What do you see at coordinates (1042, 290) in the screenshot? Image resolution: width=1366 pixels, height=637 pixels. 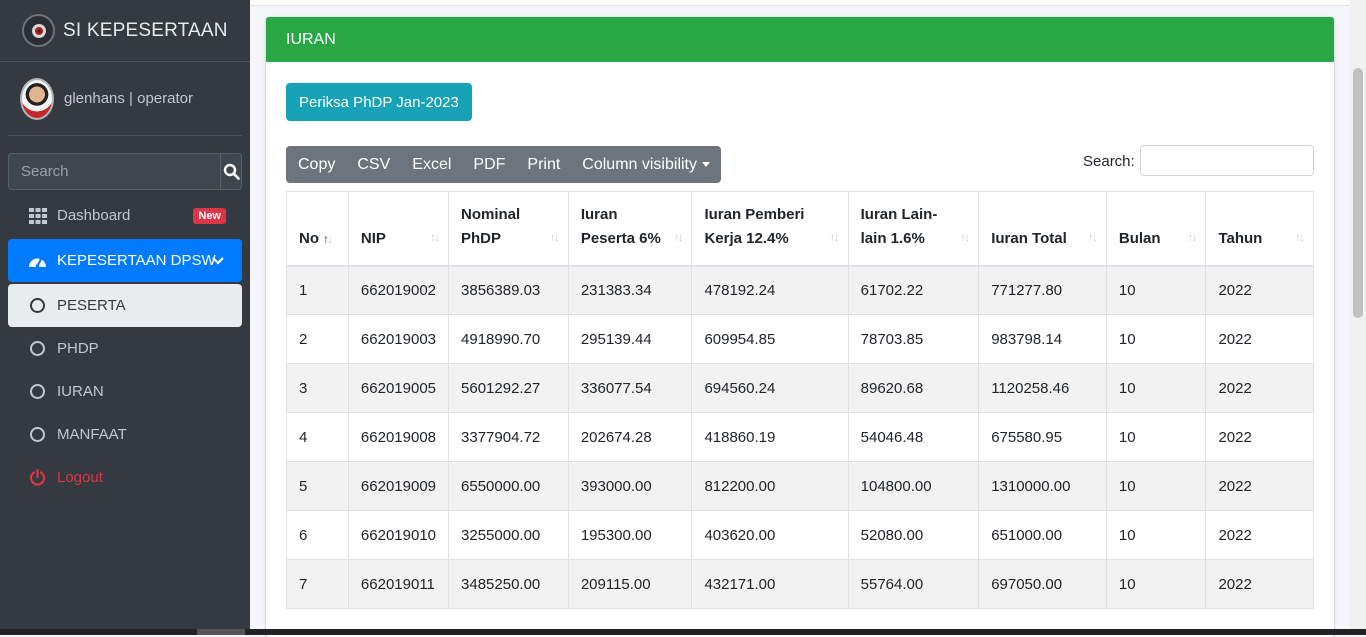 I see `table-cell: 771277.80` at bounding box center [1042, 290].